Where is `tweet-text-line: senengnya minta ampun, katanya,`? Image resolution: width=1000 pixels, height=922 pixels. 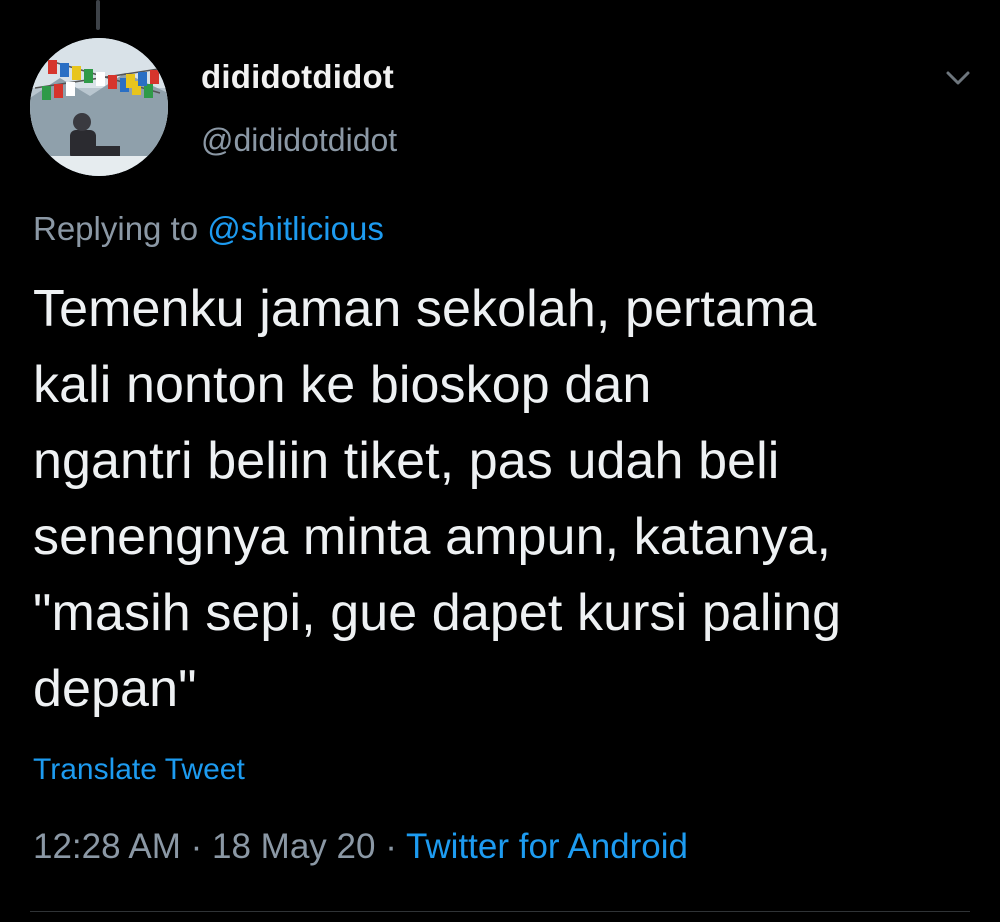 tweet-text-line: senengnya minta ampun, katanya, is located at coordinates (432, 537).